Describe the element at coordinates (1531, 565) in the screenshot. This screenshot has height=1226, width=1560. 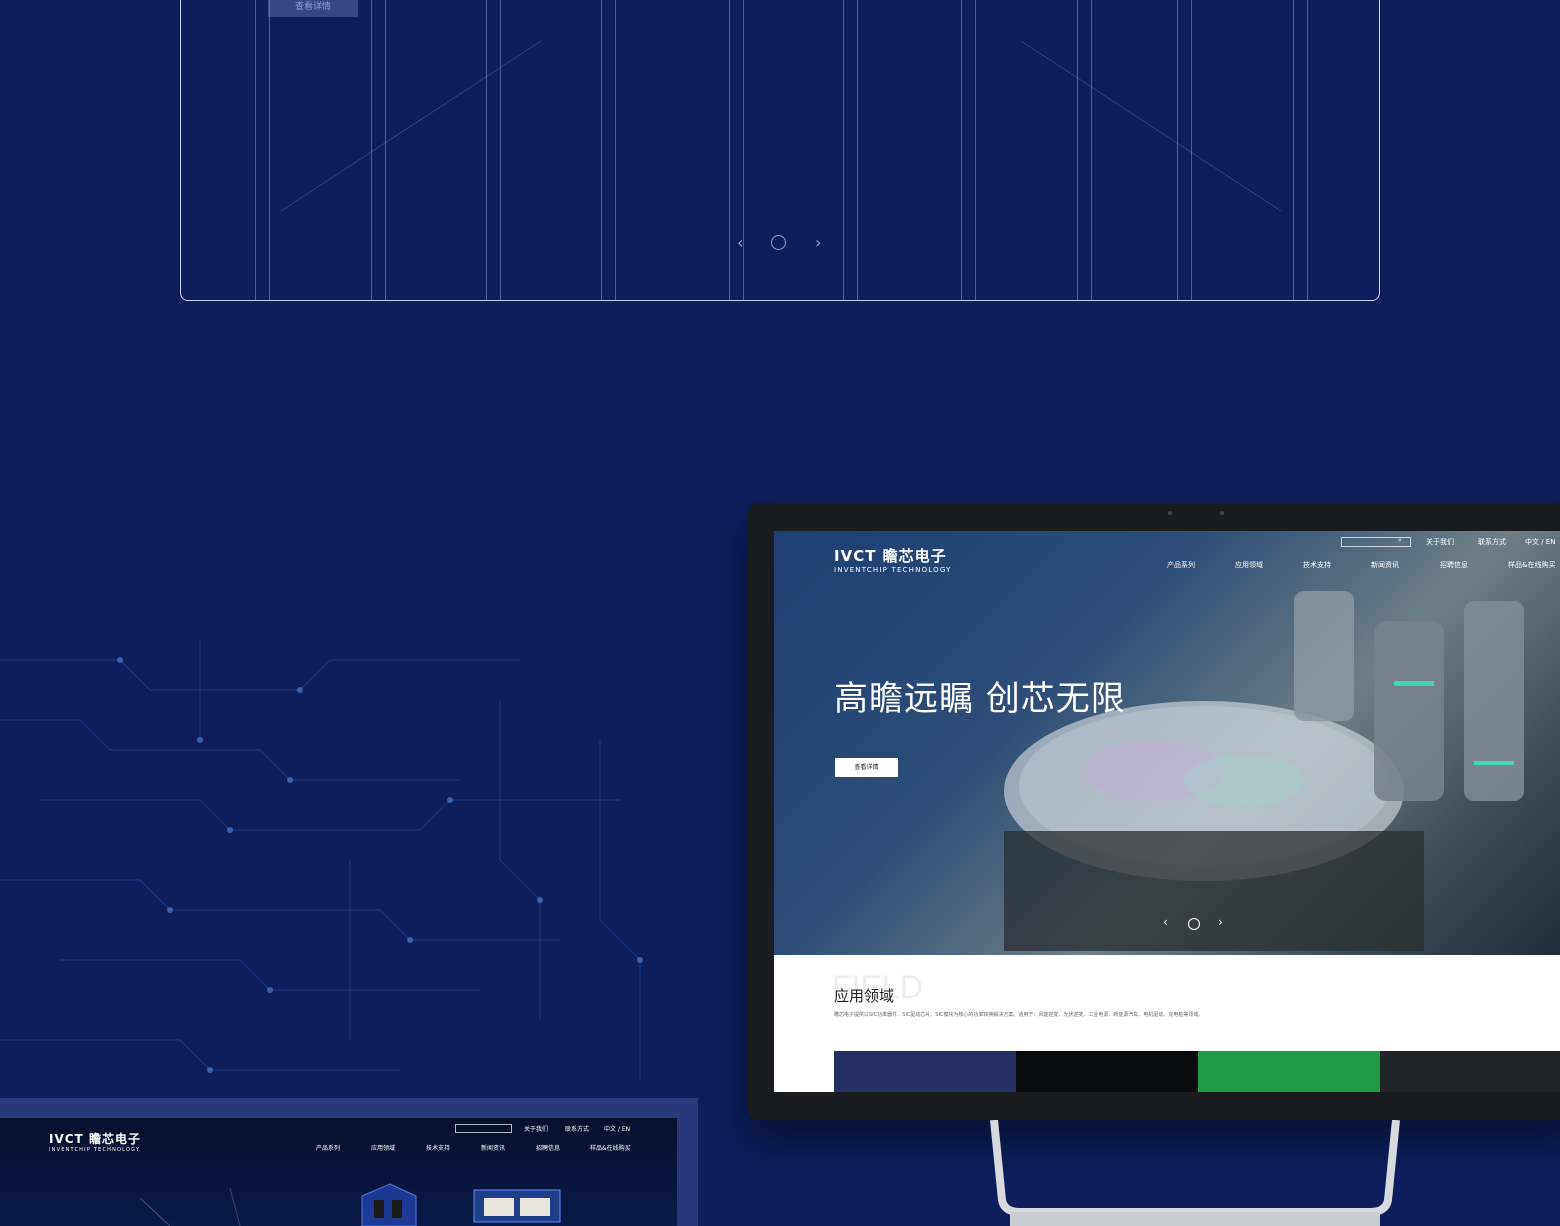
I see `nav-samples-purchase: 样品&在线购买` at that location.